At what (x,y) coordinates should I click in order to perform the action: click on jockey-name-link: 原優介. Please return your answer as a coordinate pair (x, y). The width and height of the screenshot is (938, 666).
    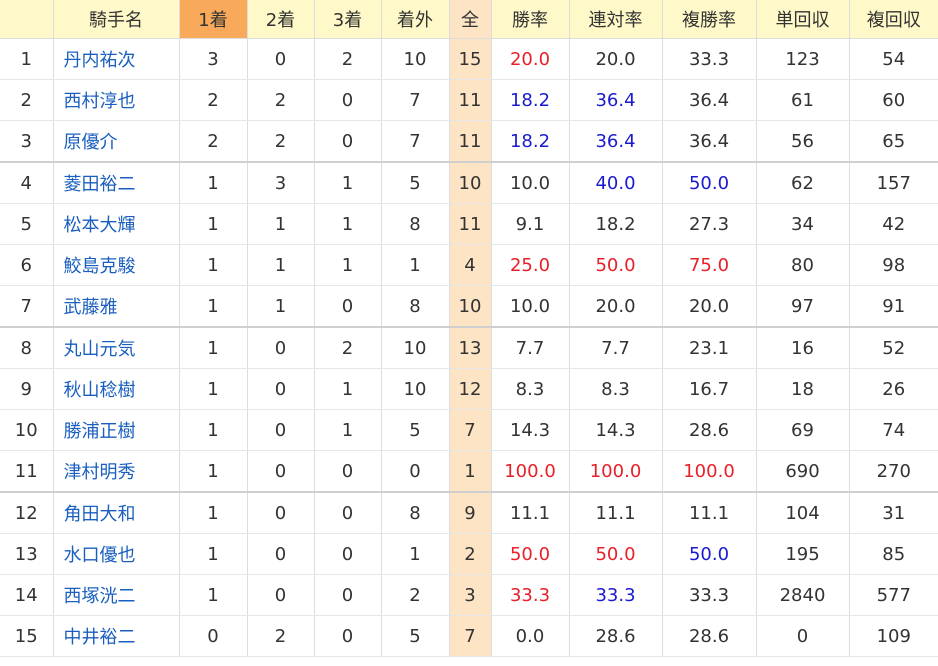
    Looking at the image, I should click on (116, 141).